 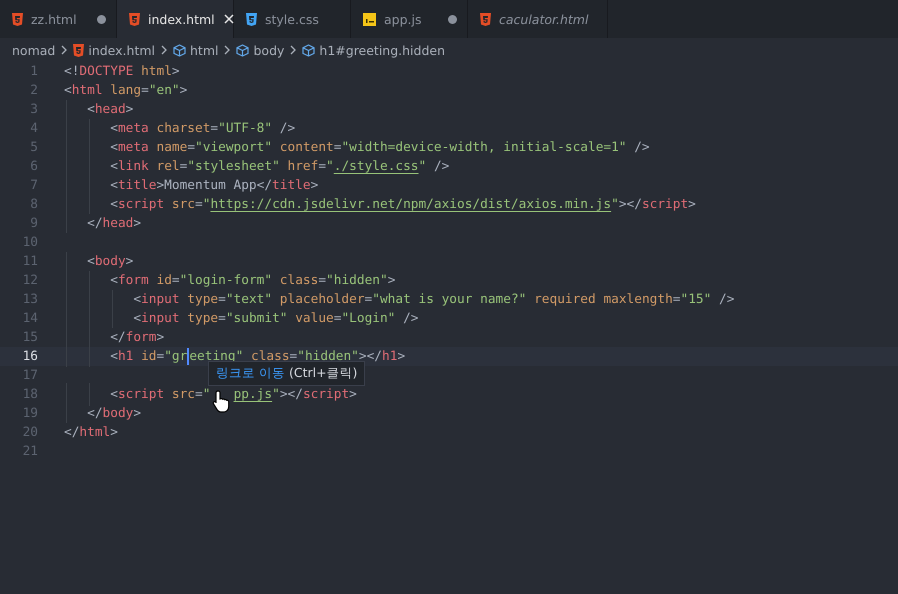 I want to click on line-number: 21, so click(x=30, y=451).